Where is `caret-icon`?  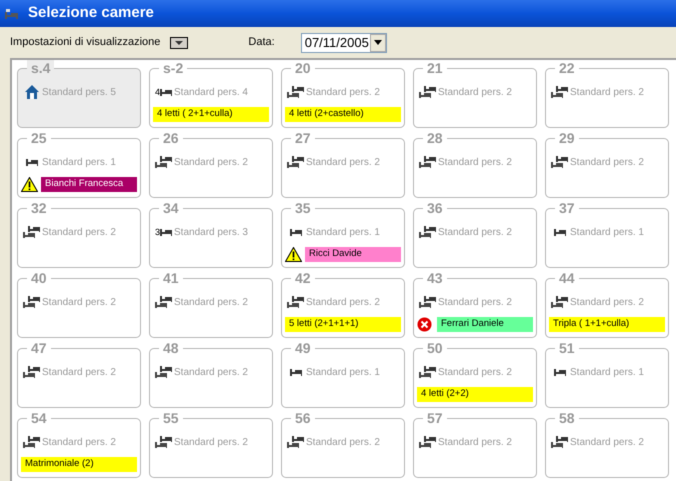
caret-icon is located at coordinates (378, 42).